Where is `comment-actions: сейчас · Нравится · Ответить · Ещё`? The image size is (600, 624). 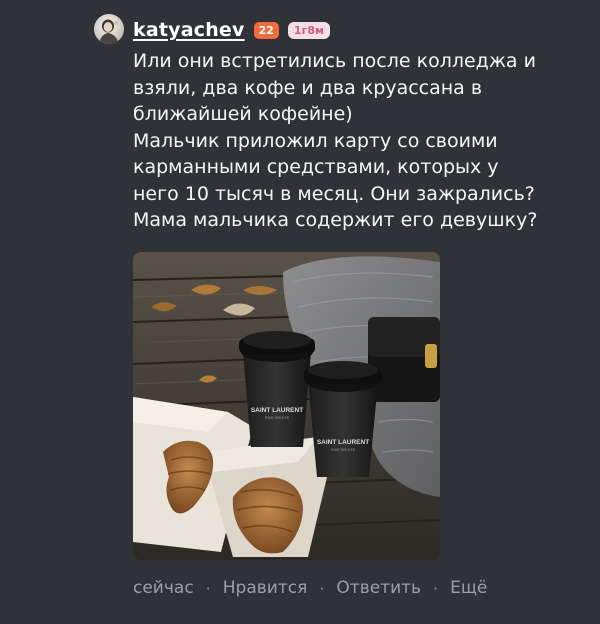
comment-actions: сейчас · Нравится · Ответить · Ещё is located at coordinates (310, 588).